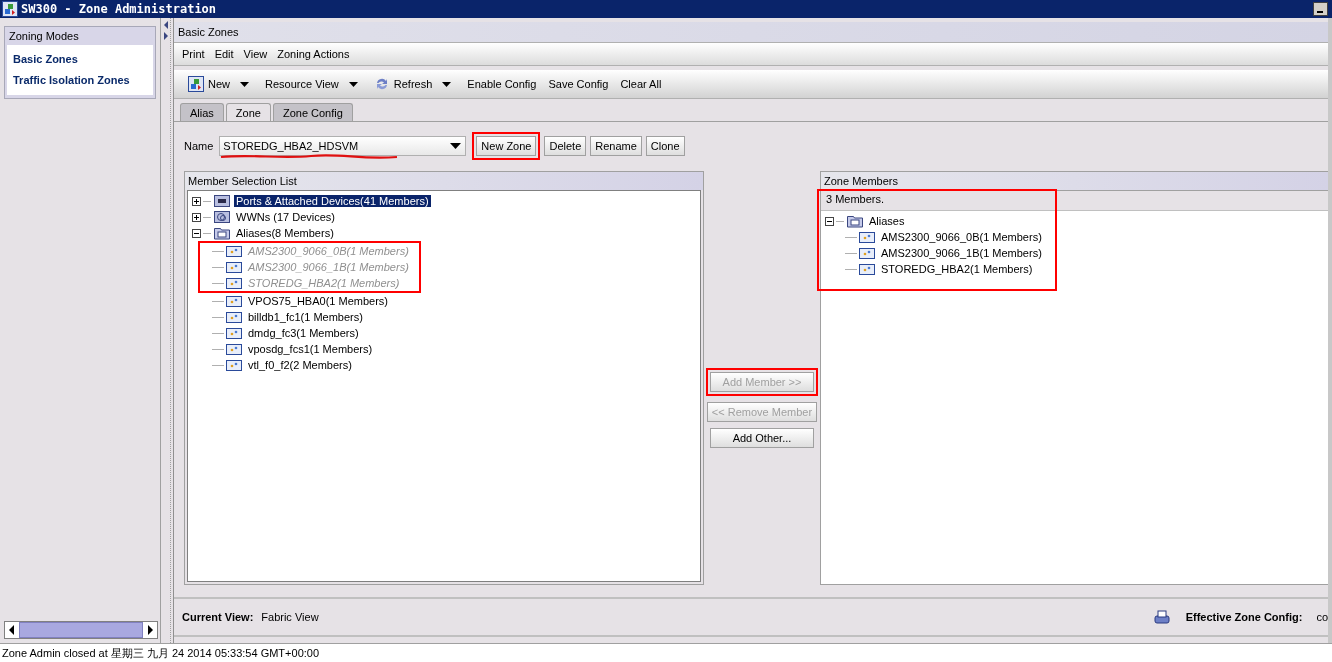 This screenshot has height=662, width=1332. I want to click on panel-title: Basic Zones, so click(751, 32).